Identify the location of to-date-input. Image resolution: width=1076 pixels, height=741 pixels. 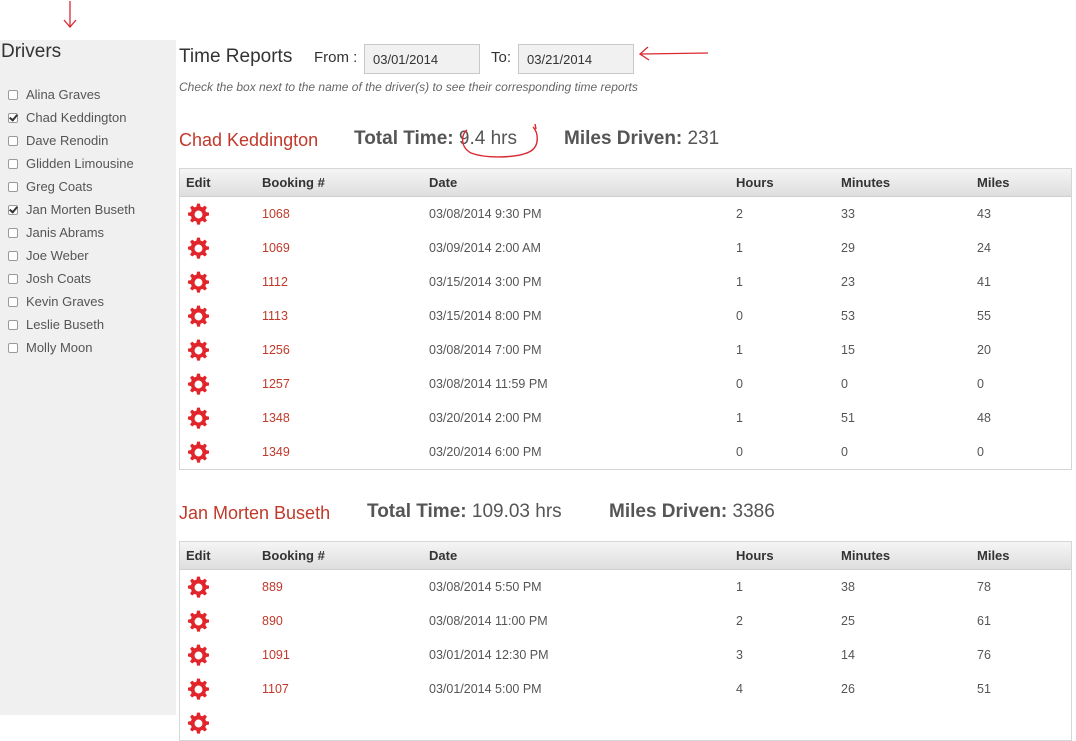
(576, 59).